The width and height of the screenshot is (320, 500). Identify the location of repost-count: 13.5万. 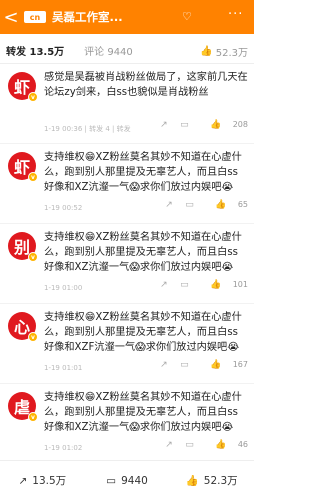
(49, 481).